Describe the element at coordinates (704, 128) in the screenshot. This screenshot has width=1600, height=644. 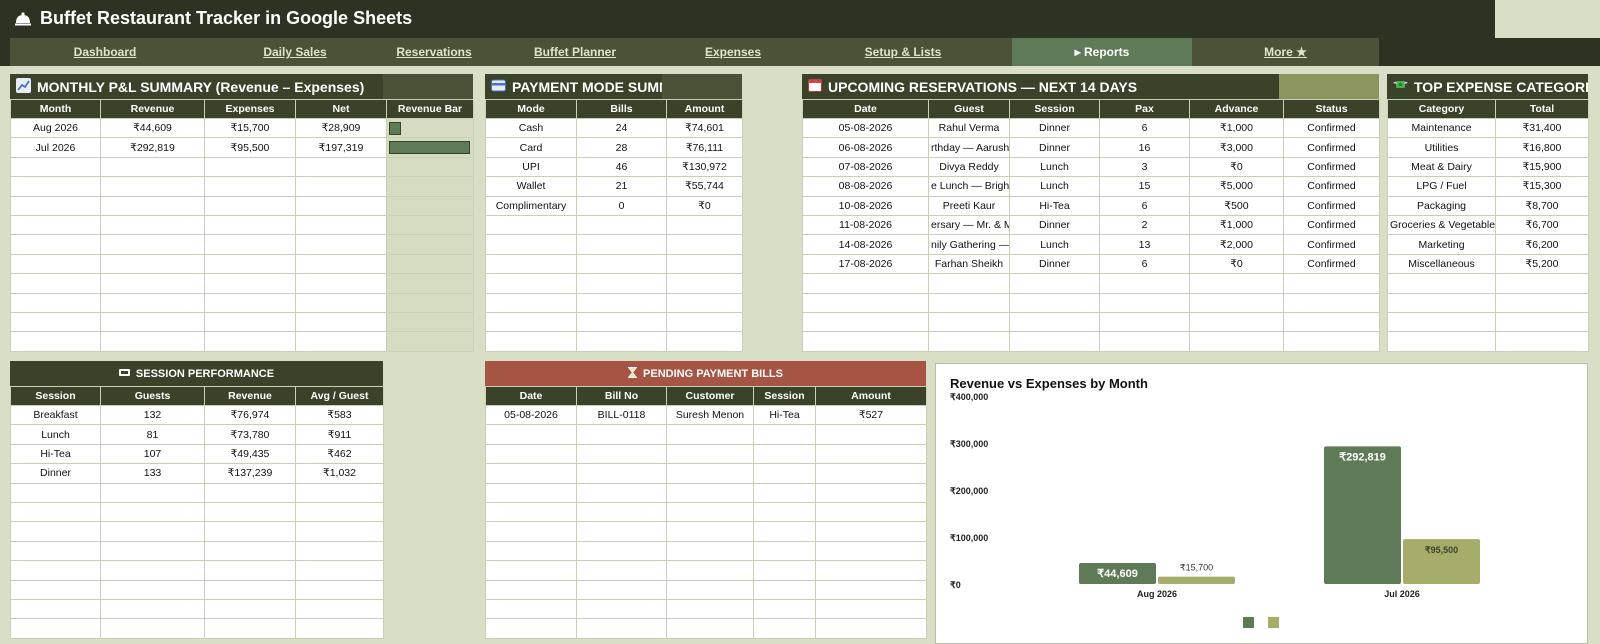
I see `table-cell: ₹74,601` at that location.